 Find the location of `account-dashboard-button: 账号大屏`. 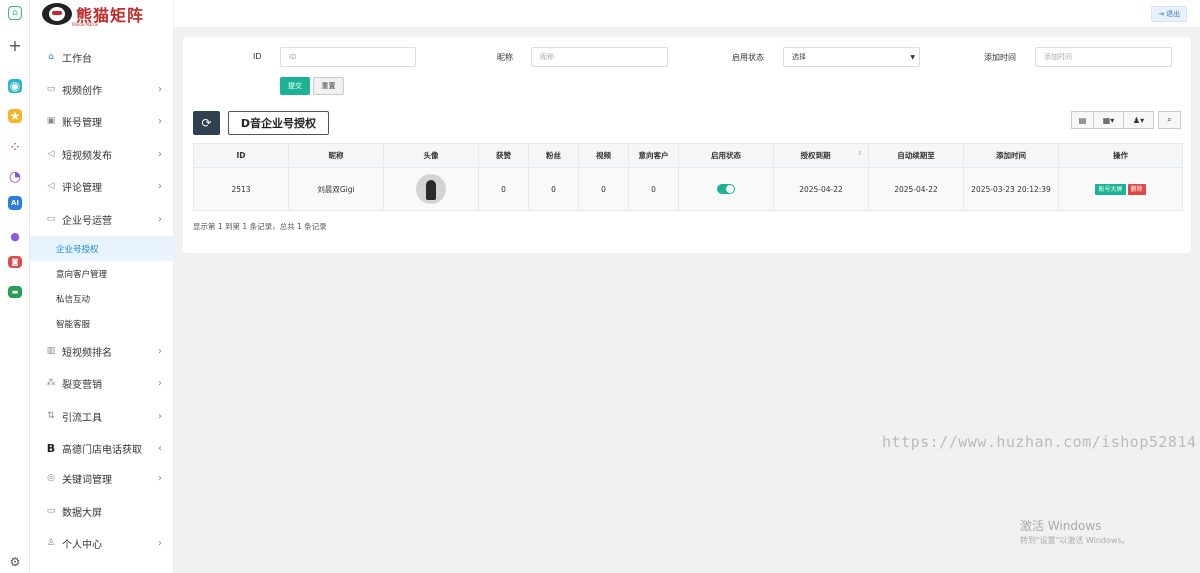

account-dashboard-button: 账号大屏 is located at coordinates (1110, 189).